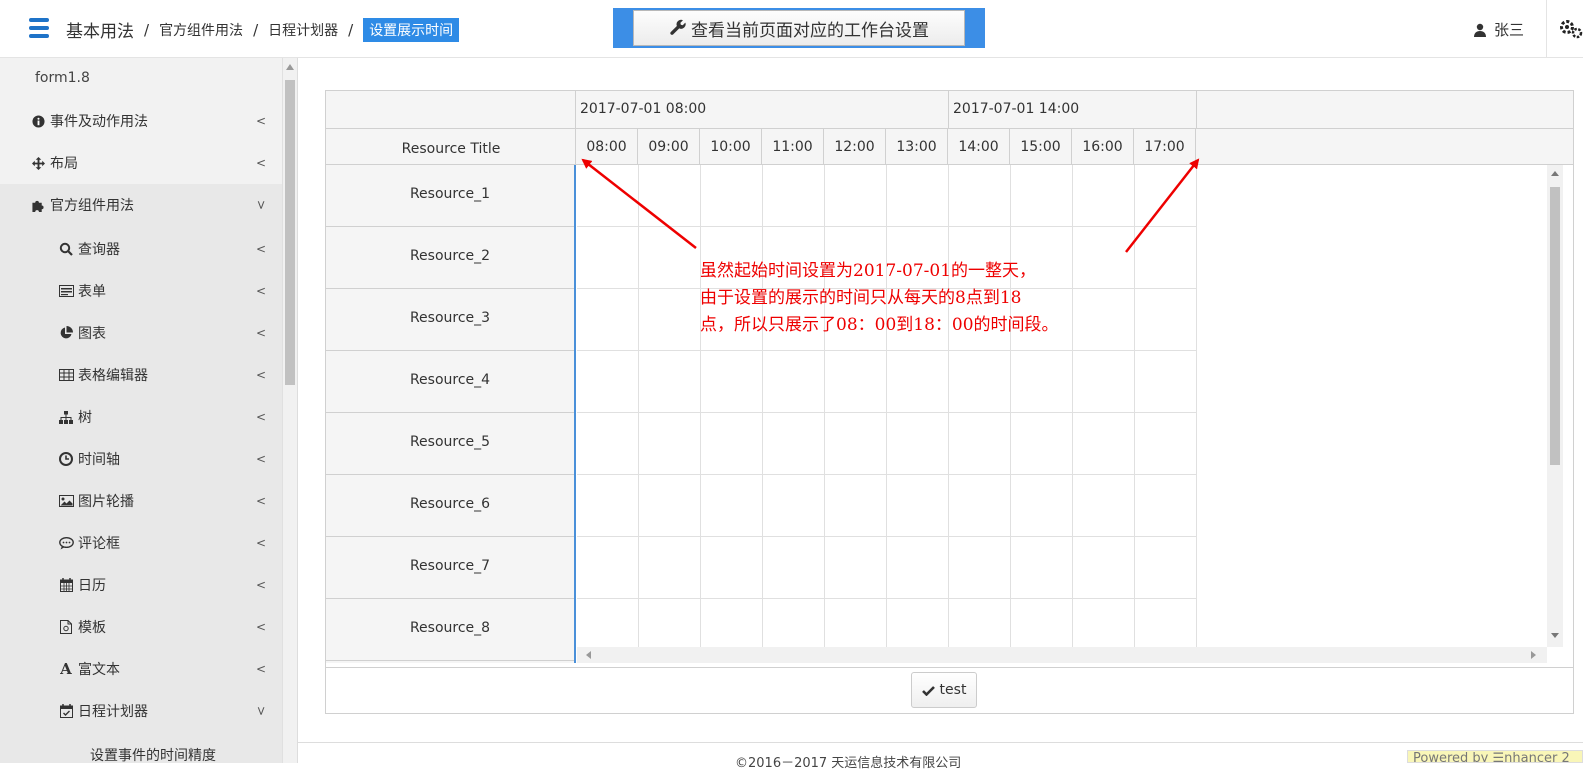  Describe the element at coordinates (100, 29) in the screenshot. I see `app-title: 基本用法` at that location.